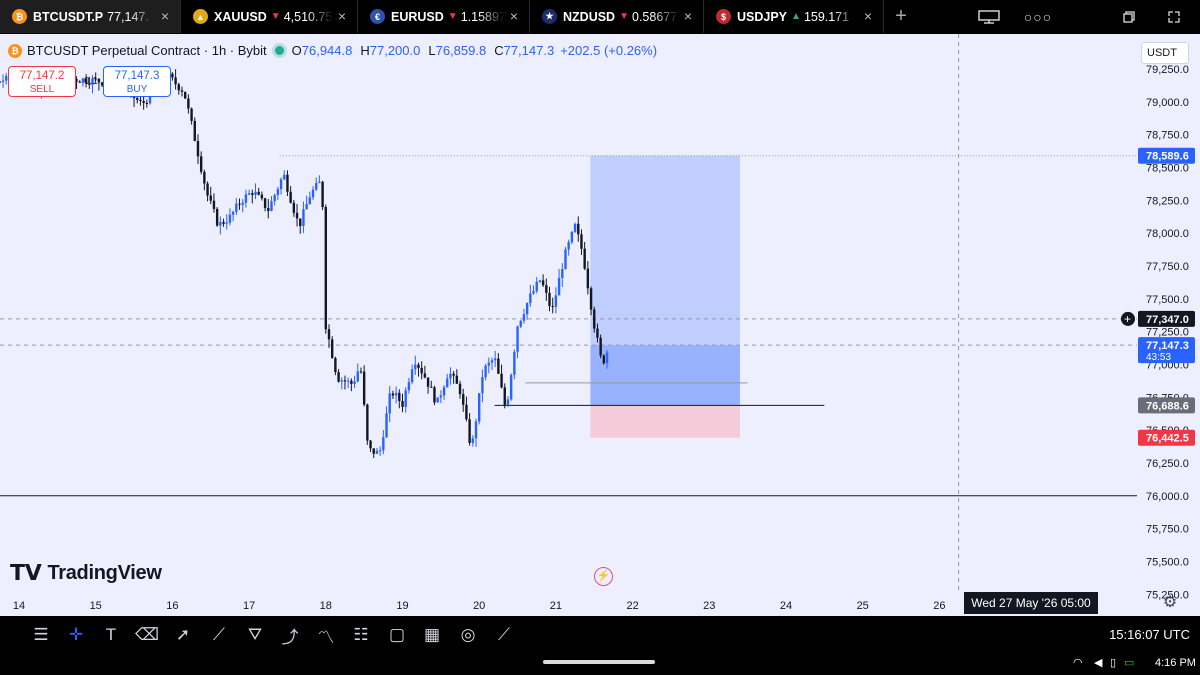 The height and width of the screenshot is (675, 1200). I want to click on crosshair-icon: ✛, so click(76, 635).